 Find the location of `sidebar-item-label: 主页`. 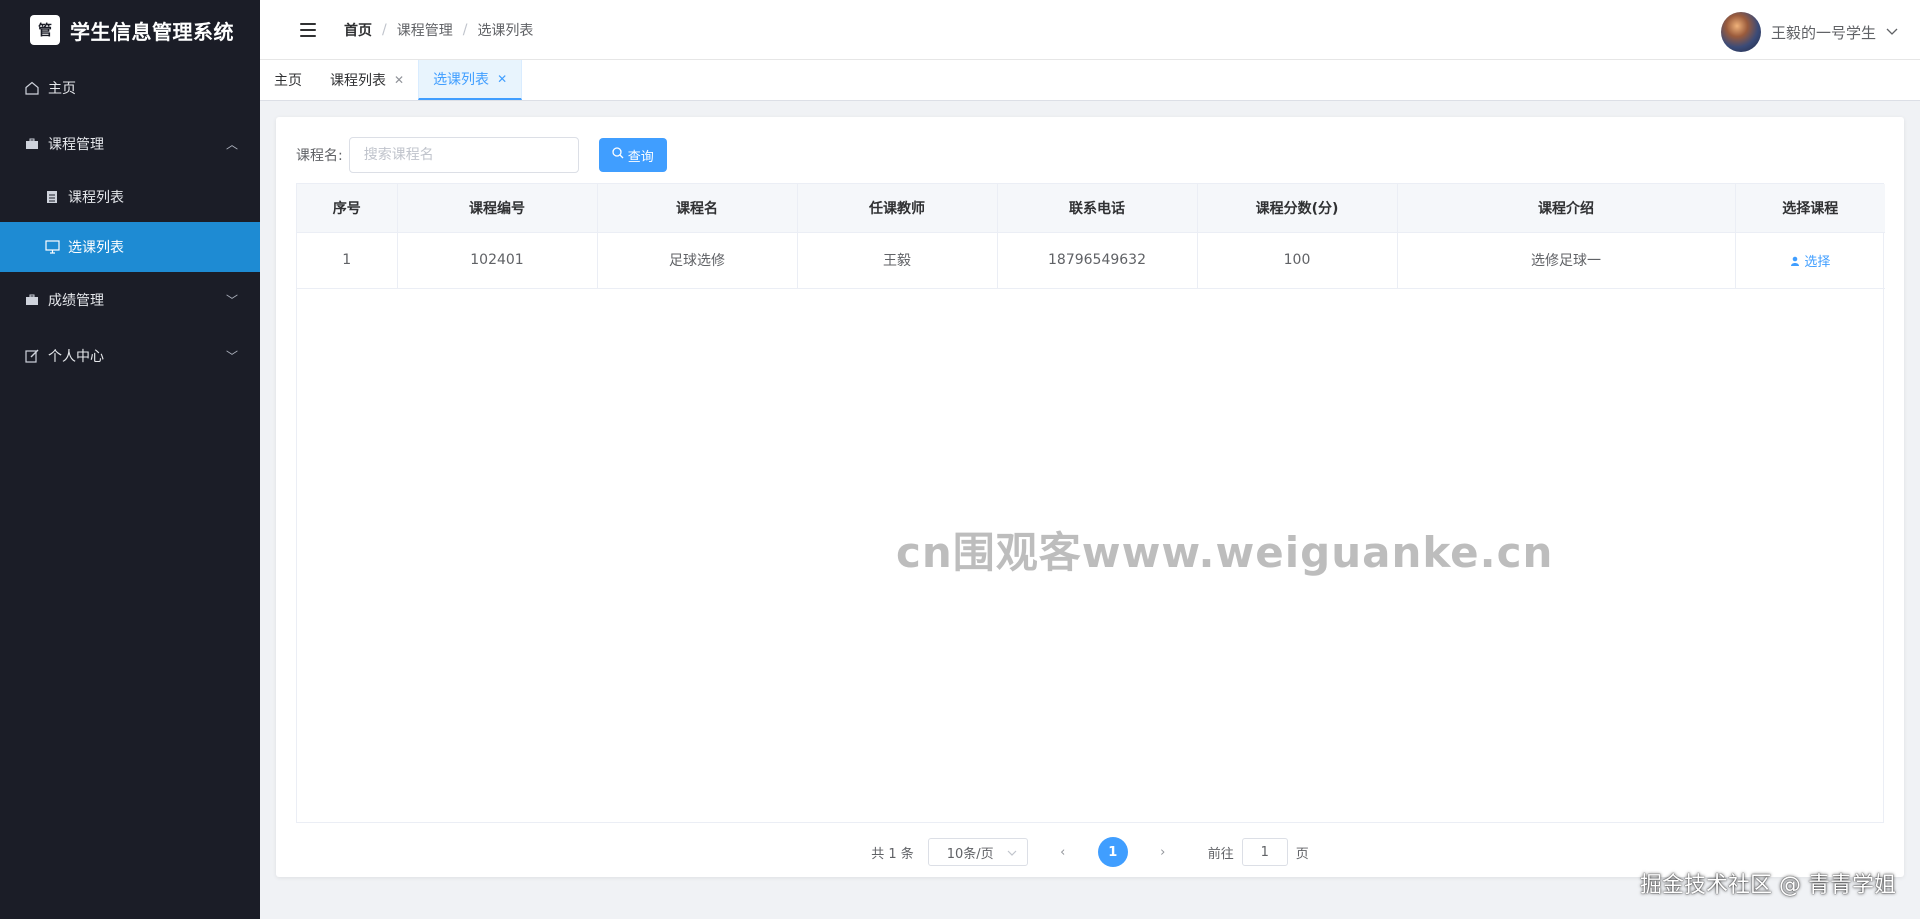

sidebar-item-label: 主页 is located at coordinates (62, 89).